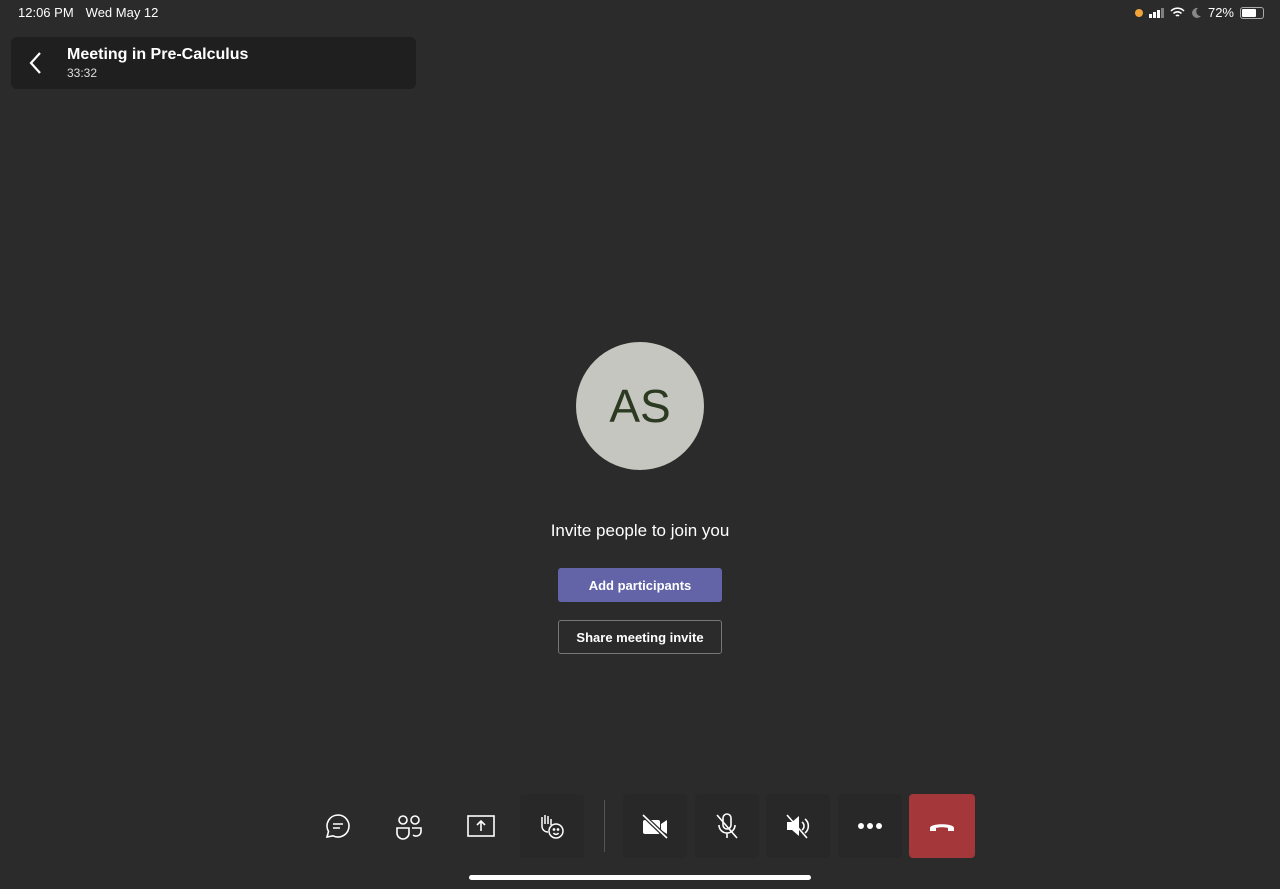 This screenshot has height=889, width=1280. I want to click on people-icon, so click(409, 827).